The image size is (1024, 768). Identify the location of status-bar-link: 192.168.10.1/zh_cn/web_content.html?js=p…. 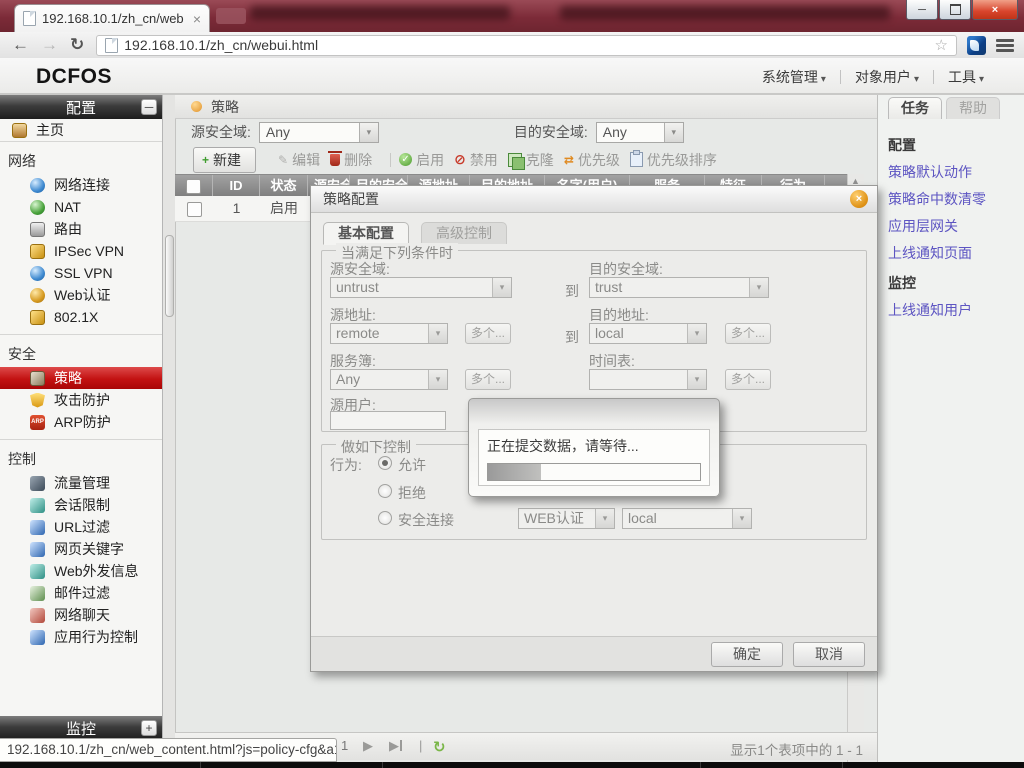
(168, 750).